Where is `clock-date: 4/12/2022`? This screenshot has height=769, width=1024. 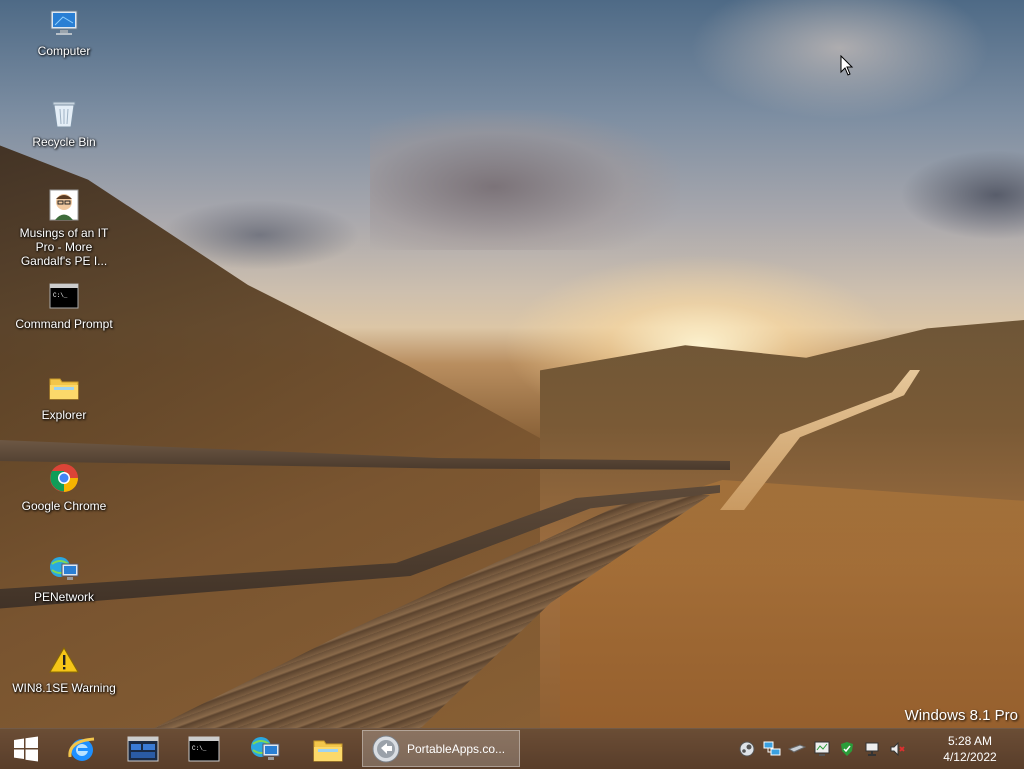 clock-date: 4/12/2022 is located at coordinates (970, 757).